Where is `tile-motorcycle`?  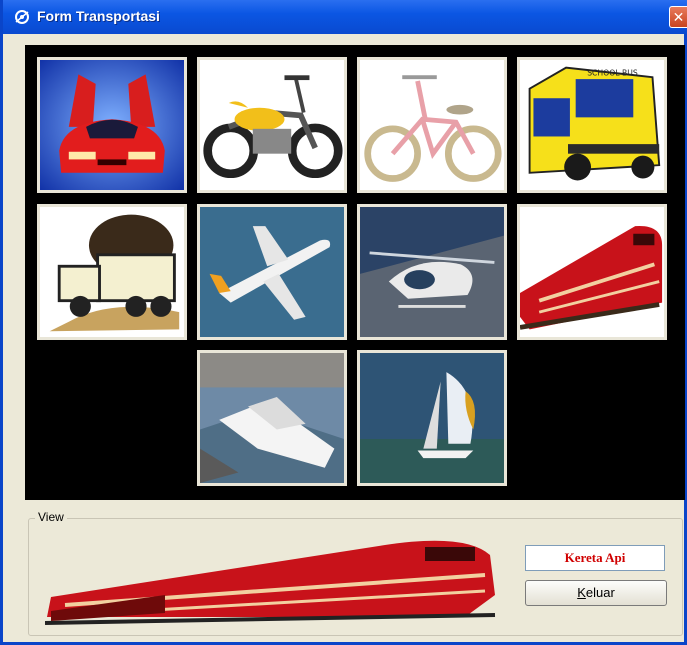
tile-motorcycle is located at coordinates (272, 125).